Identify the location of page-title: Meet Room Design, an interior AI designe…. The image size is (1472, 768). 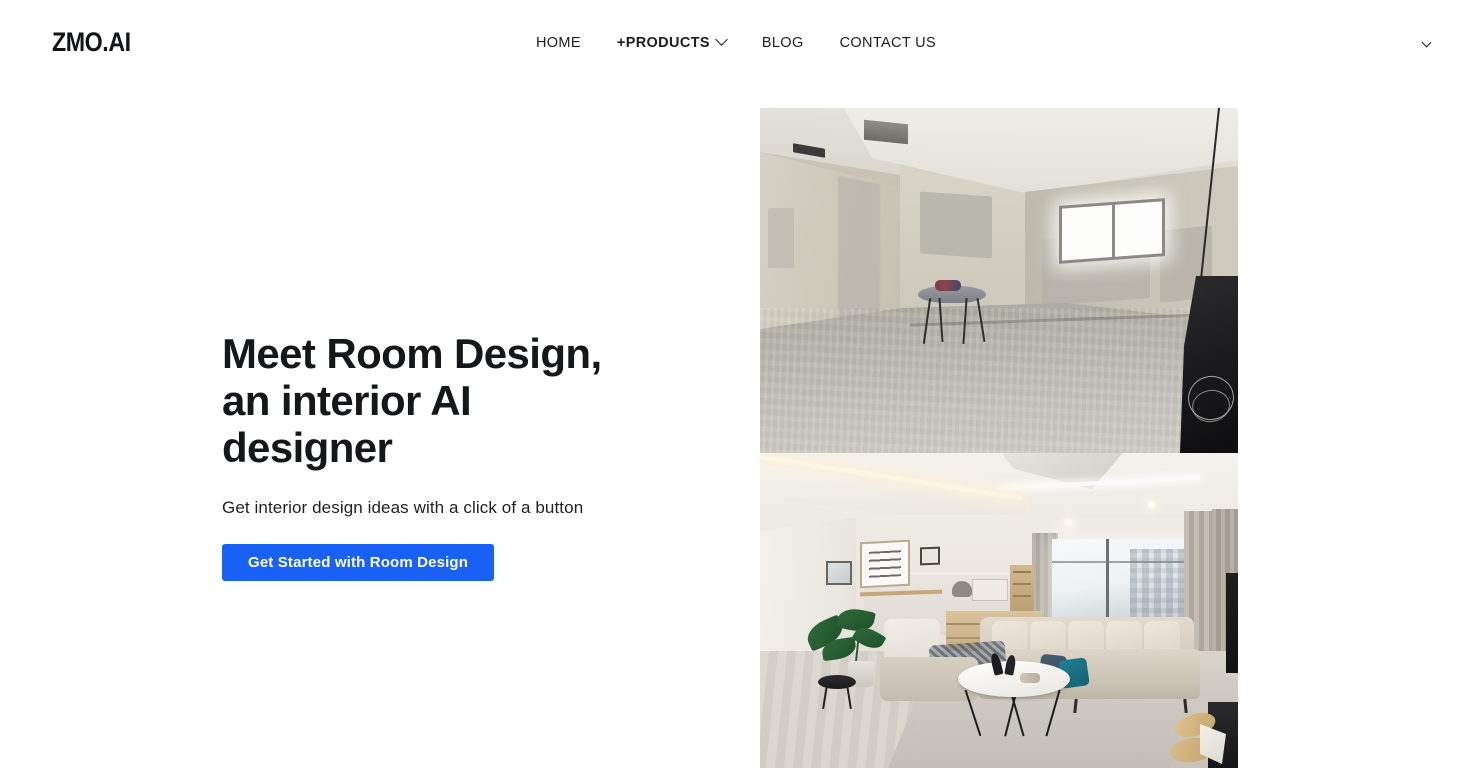
(412, 400).